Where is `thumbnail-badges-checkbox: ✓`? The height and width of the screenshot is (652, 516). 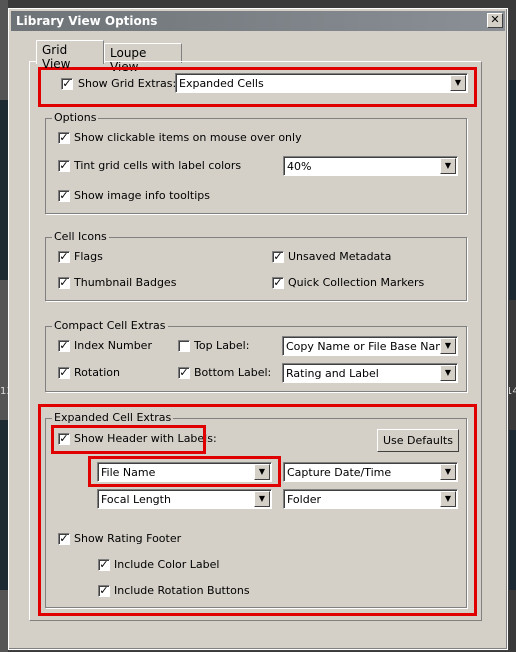 thumbnail-badges-checkbox: ✓ is located at coordinates (64, 283).